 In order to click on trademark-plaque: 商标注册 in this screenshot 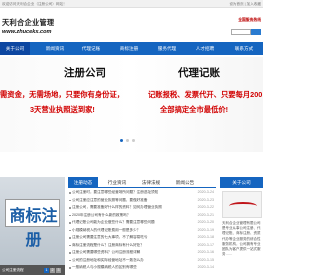, I will do `click(32, 224)`.